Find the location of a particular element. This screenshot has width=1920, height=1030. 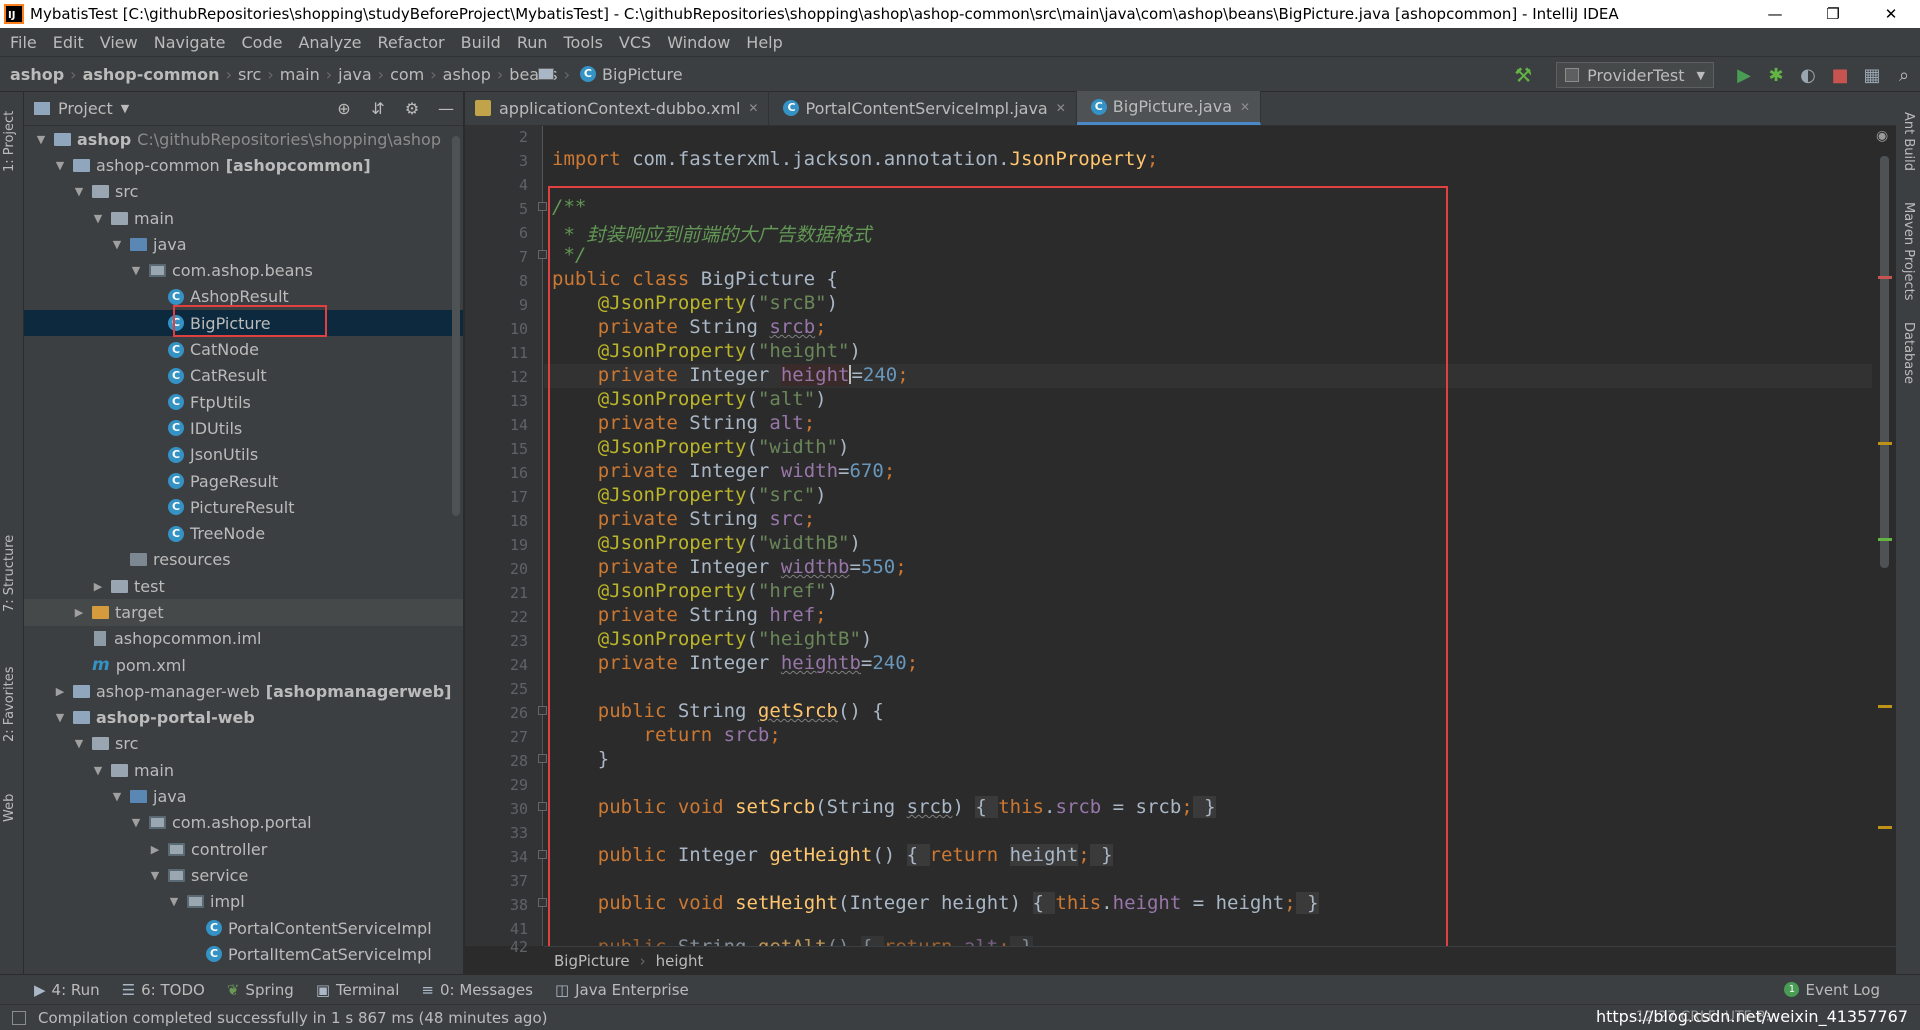

build-hammer-icon: ⚒ is located at coordinates (1523, 75).